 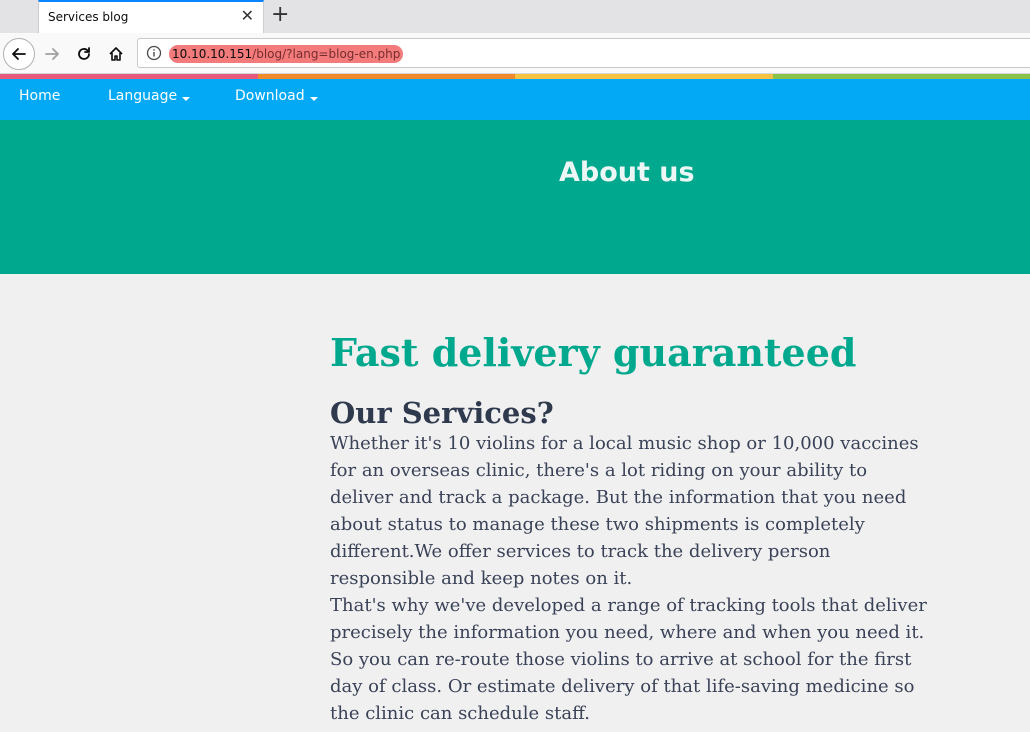 I want to click on home-icon, so click(x=116, y=54).